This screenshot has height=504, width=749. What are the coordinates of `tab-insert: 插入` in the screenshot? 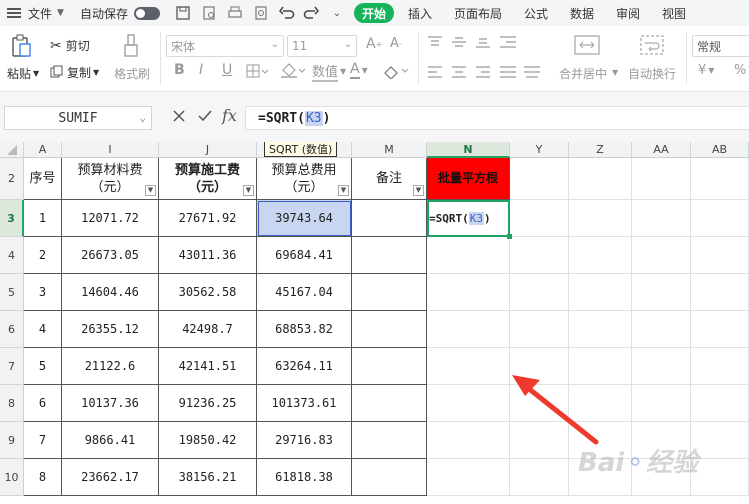 It's located at (420, 13).